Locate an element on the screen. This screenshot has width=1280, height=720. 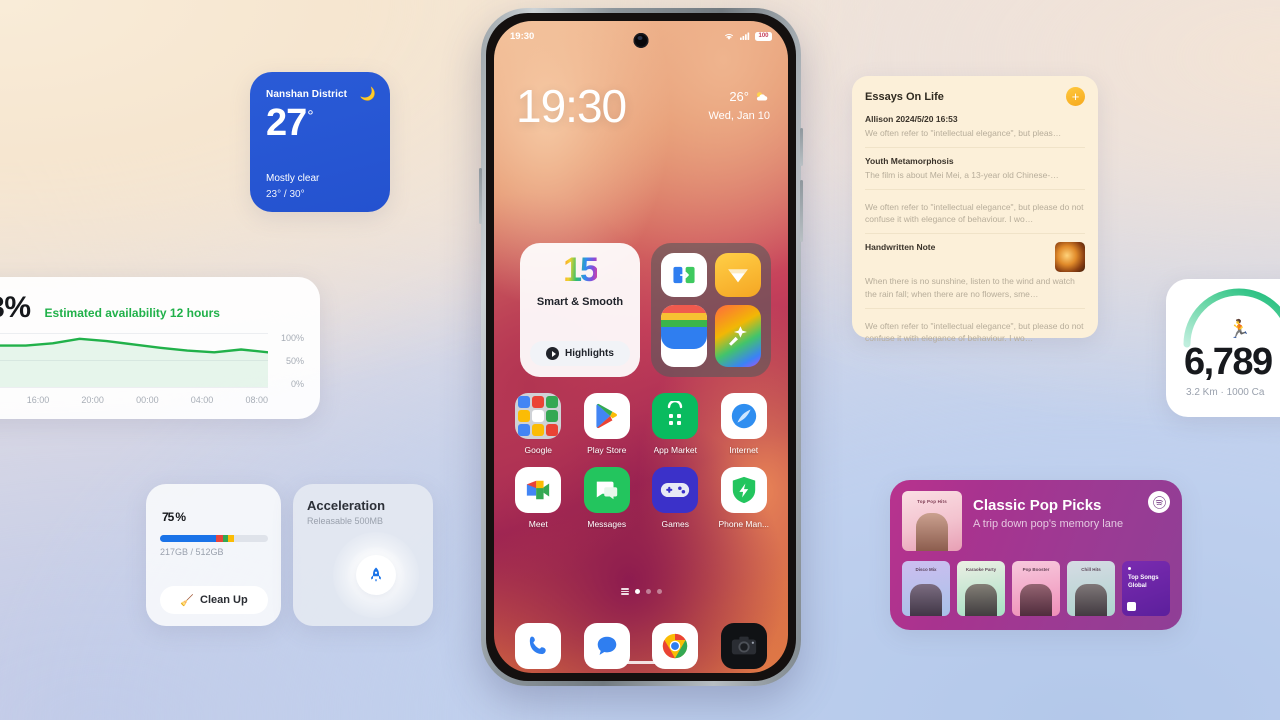
album-cover: Top Pop Hits is located at coordinates (932, 521).